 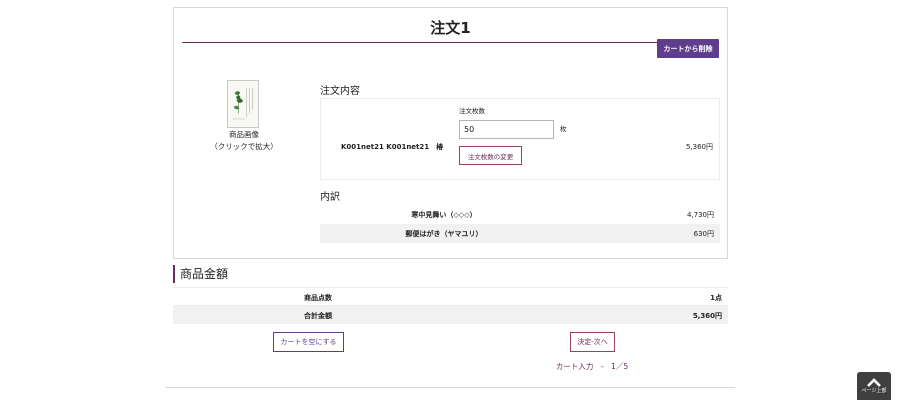 I want to click on page-top-label: ページ上部, so click(x=874, y=391).